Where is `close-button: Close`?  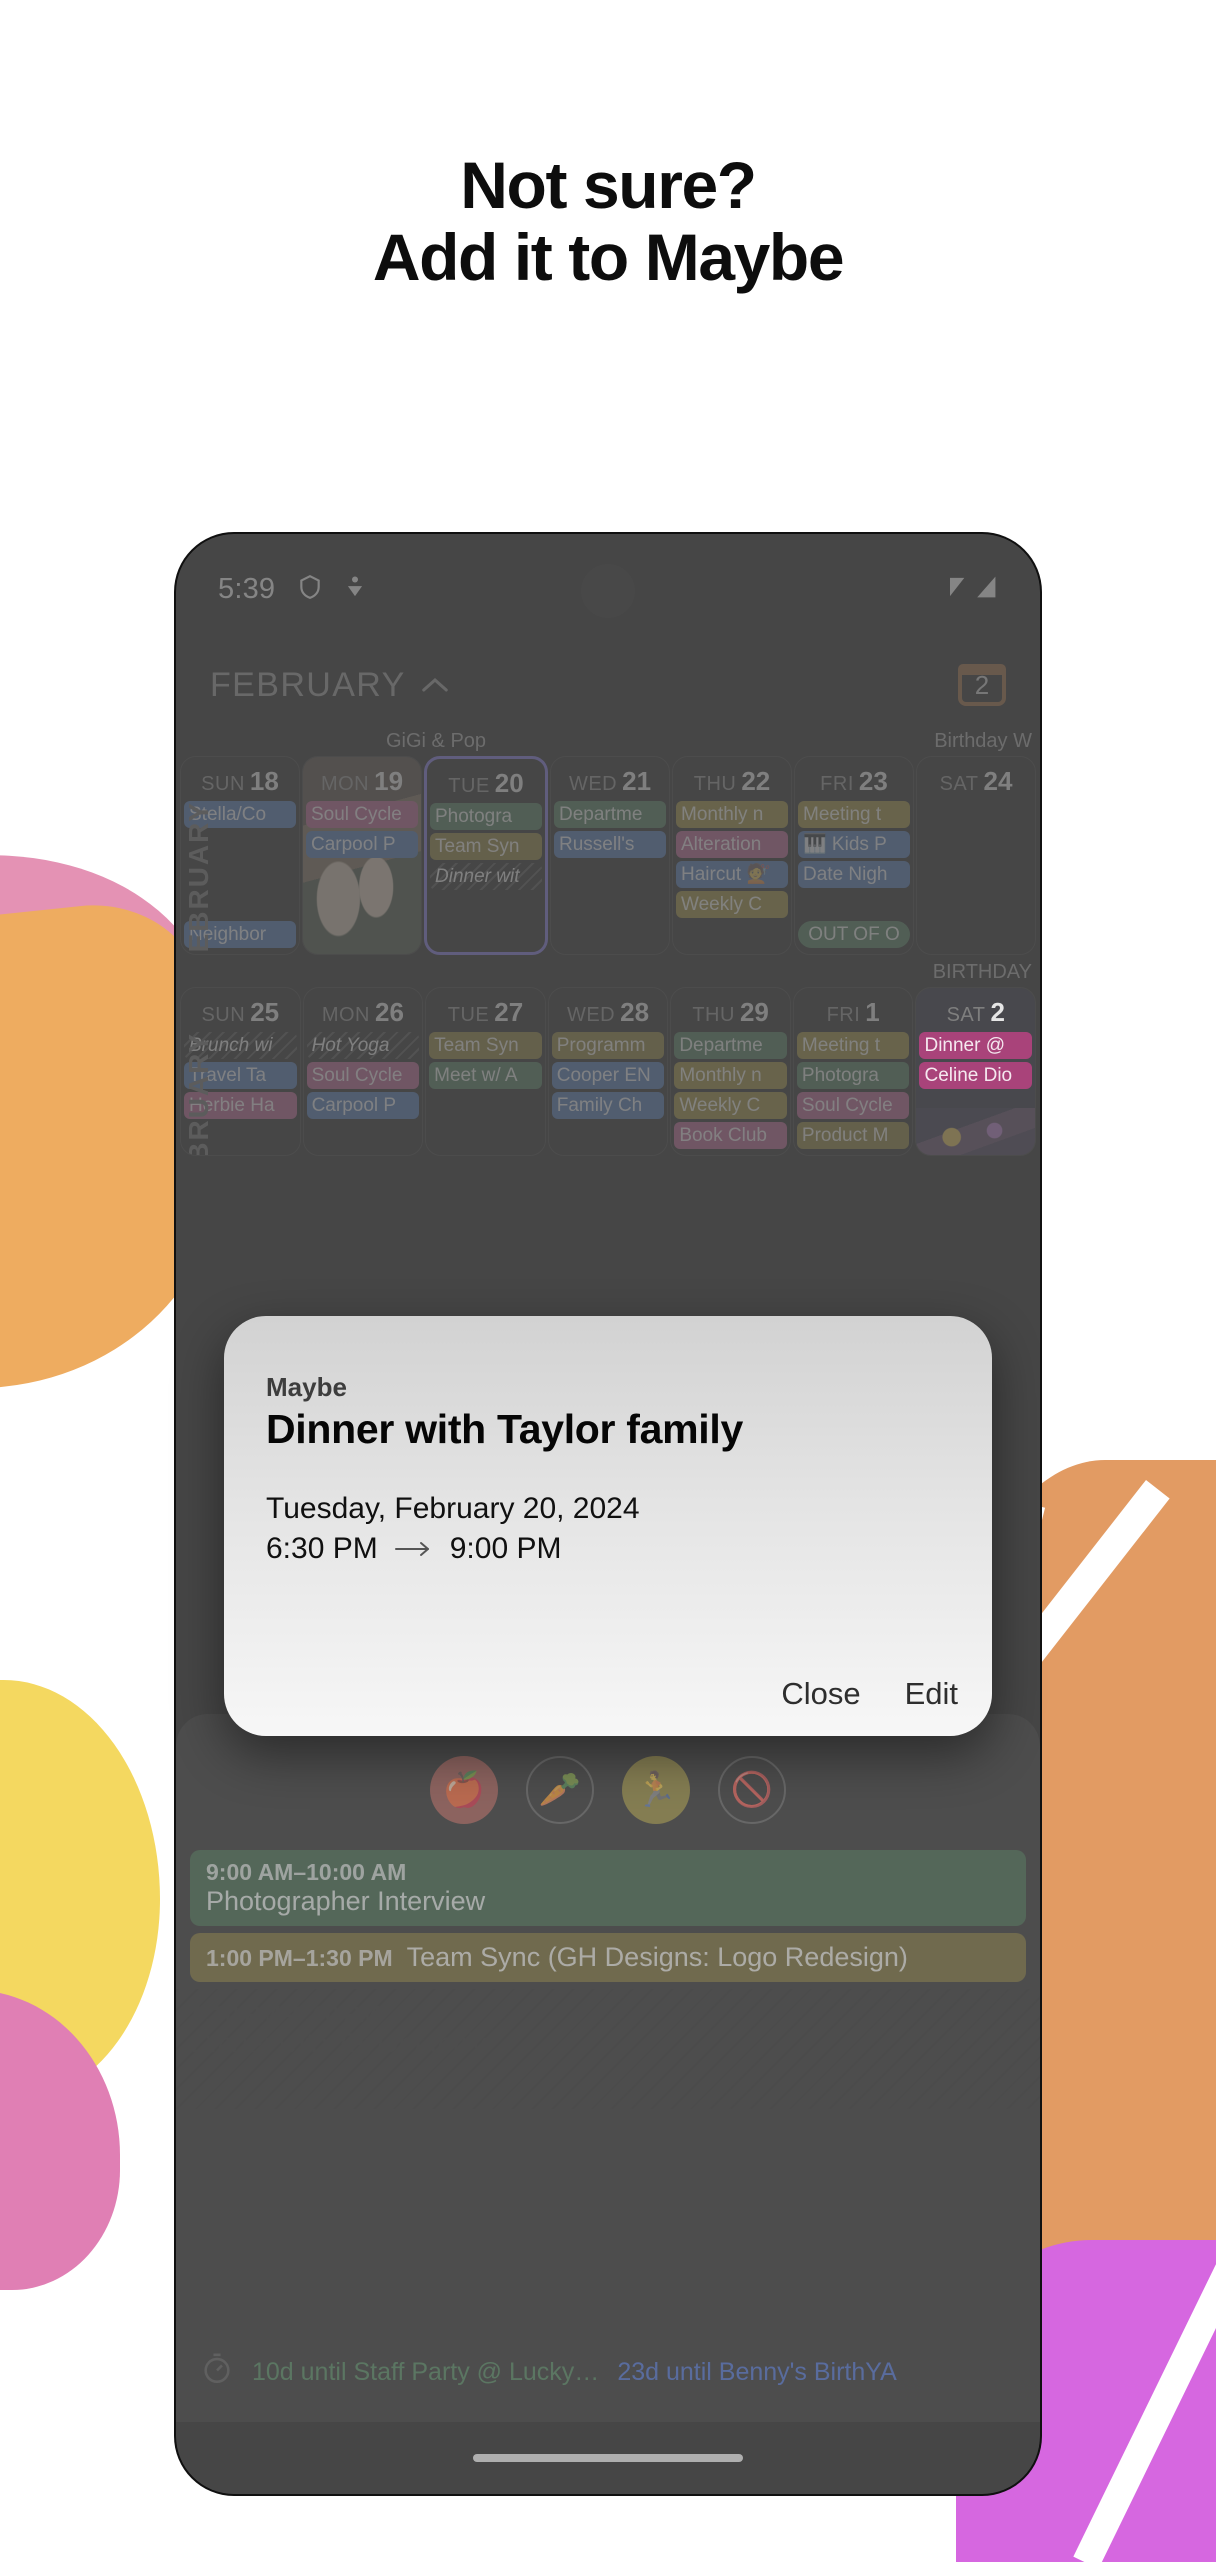 close-button: Close is located at coordinates (820, 1694).